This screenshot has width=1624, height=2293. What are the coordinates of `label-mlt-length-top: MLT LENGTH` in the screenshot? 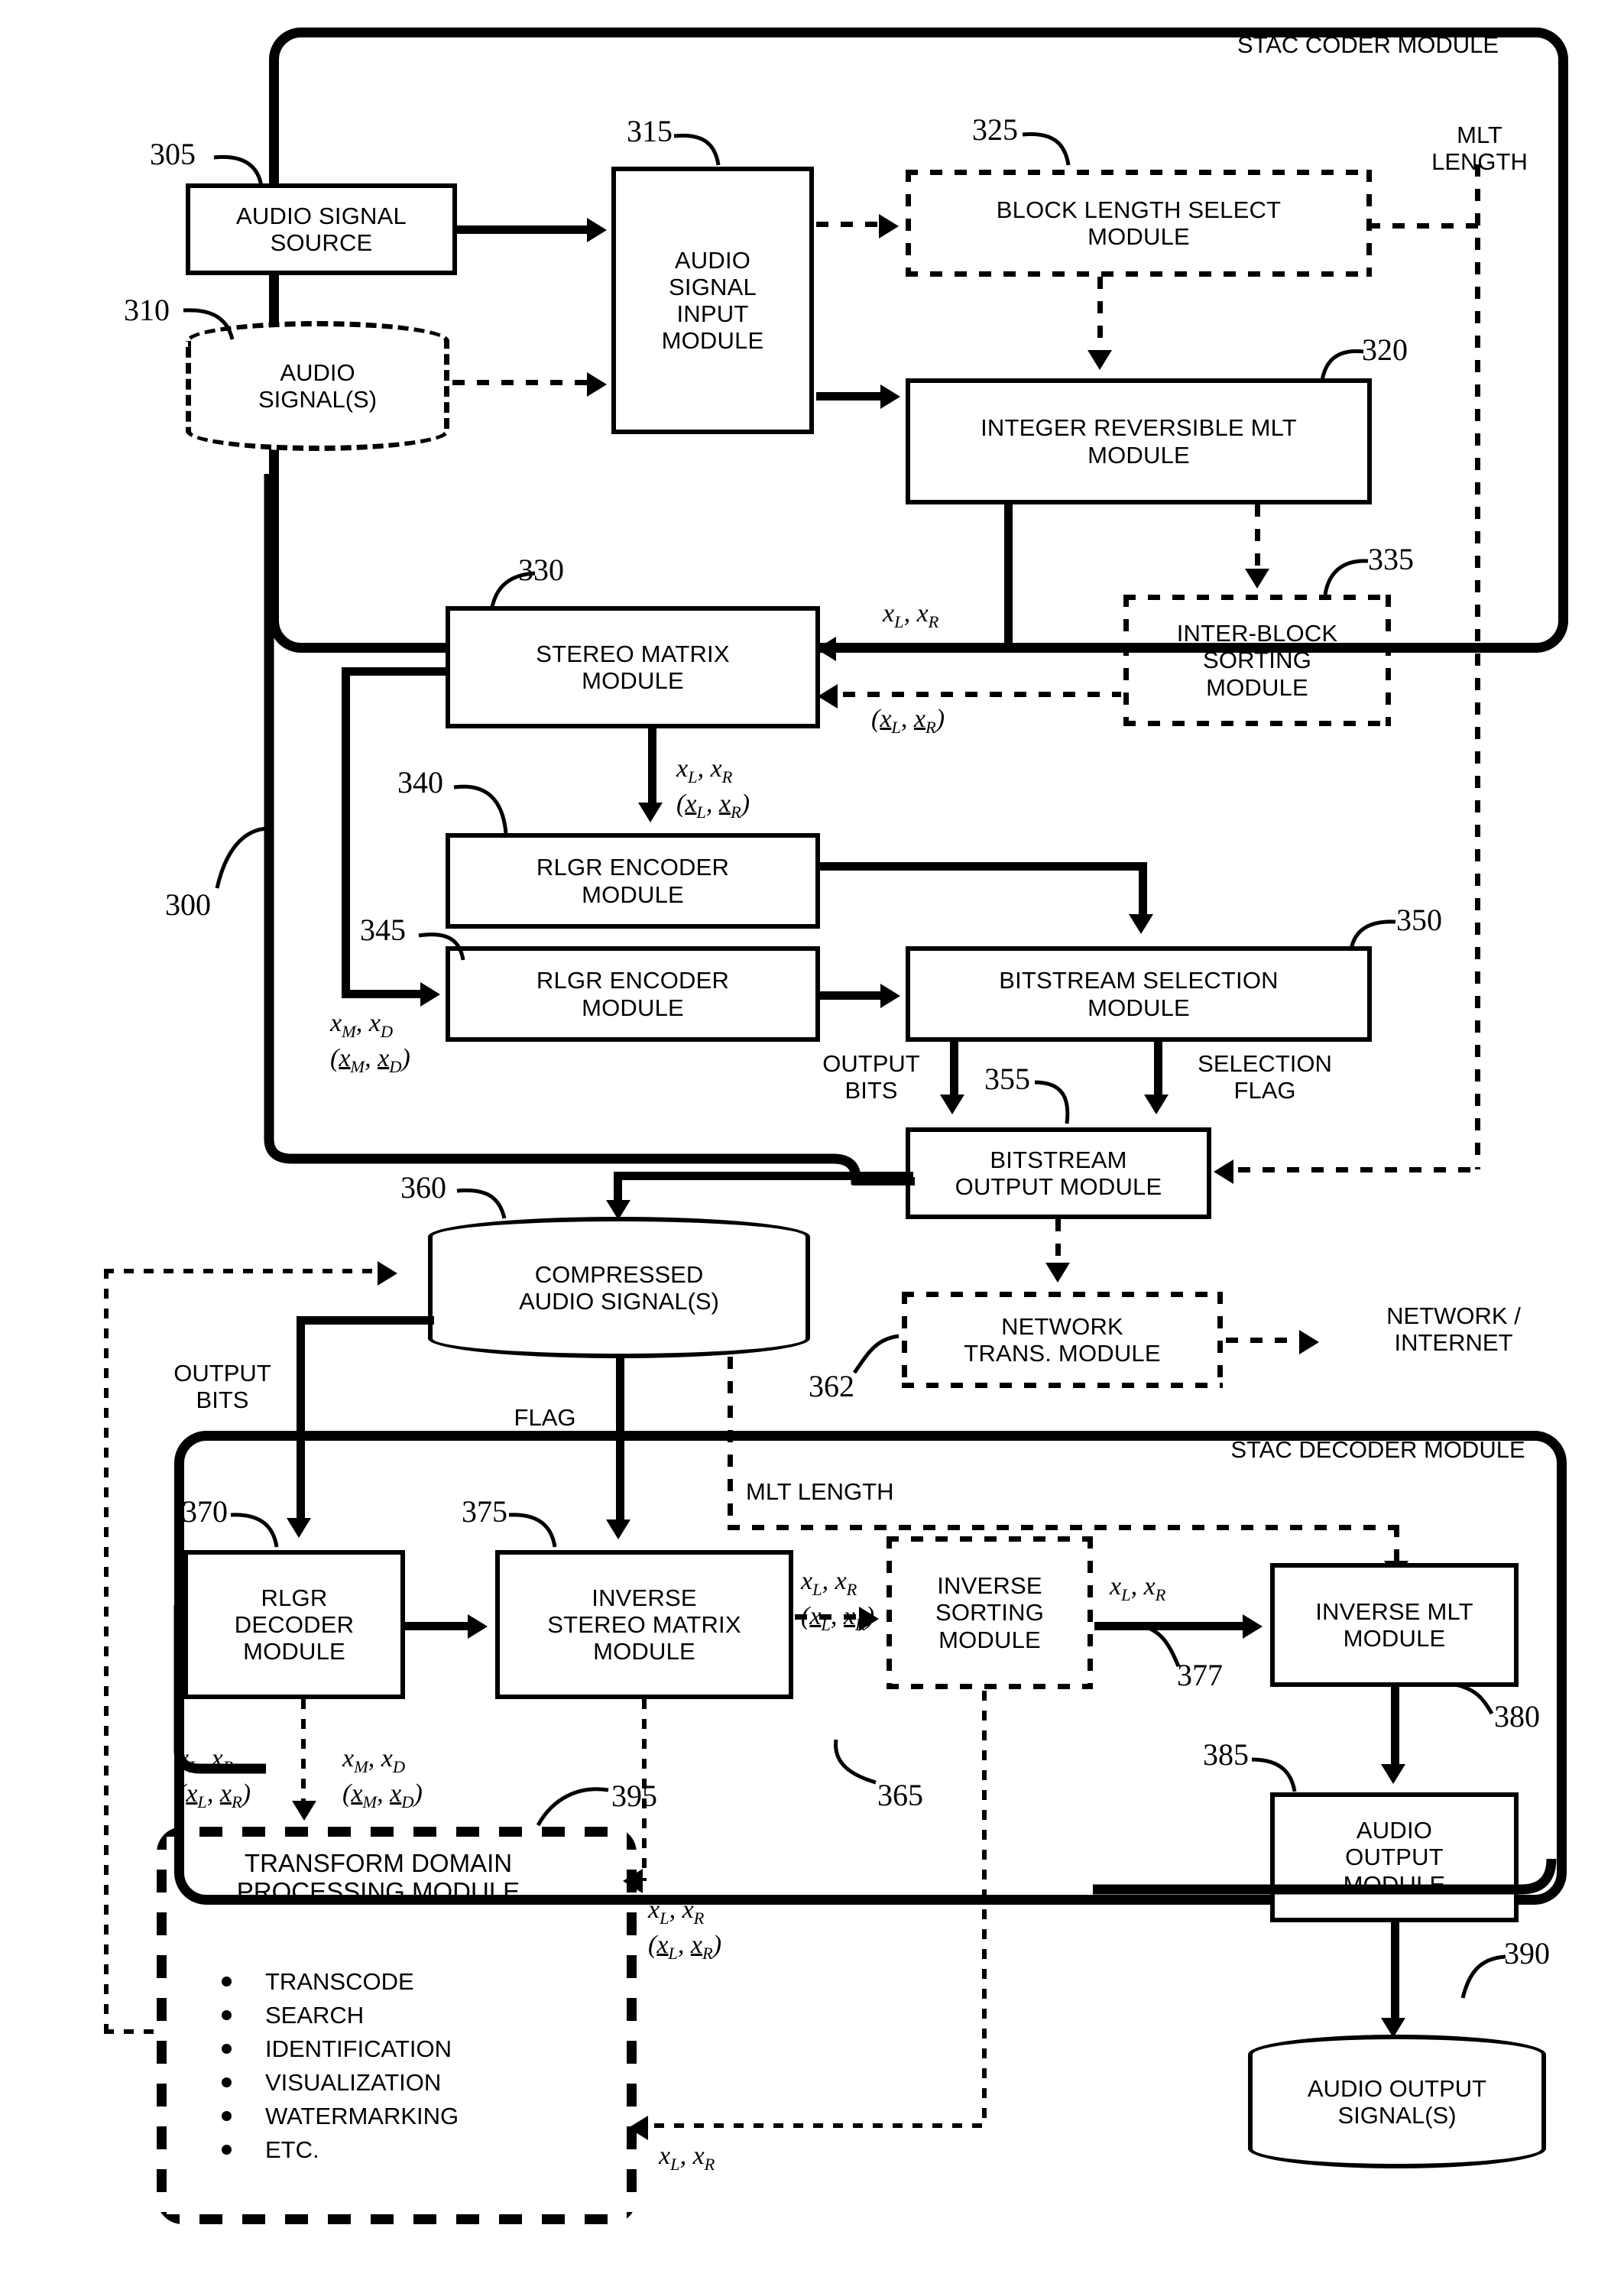 It's located at (1479, 148).